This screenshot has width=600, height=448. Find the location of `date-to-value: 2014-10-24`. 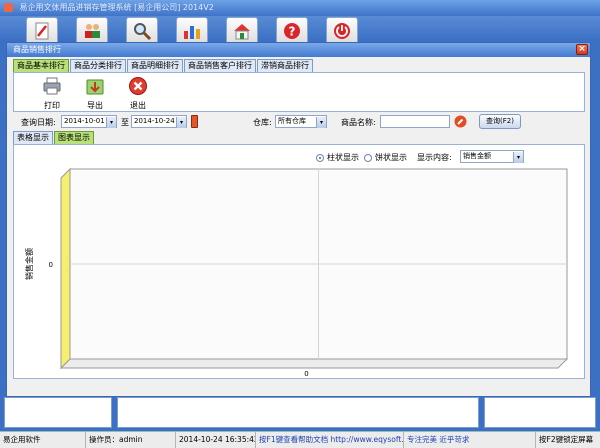

date-to-value: 2014-10-24 is located at coordinates (154, 121).